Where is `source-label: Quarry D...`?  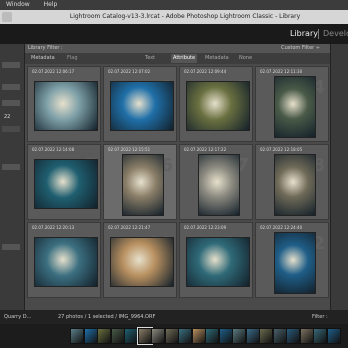
source-label: Quarry D... is located at coordinates (17, 317).